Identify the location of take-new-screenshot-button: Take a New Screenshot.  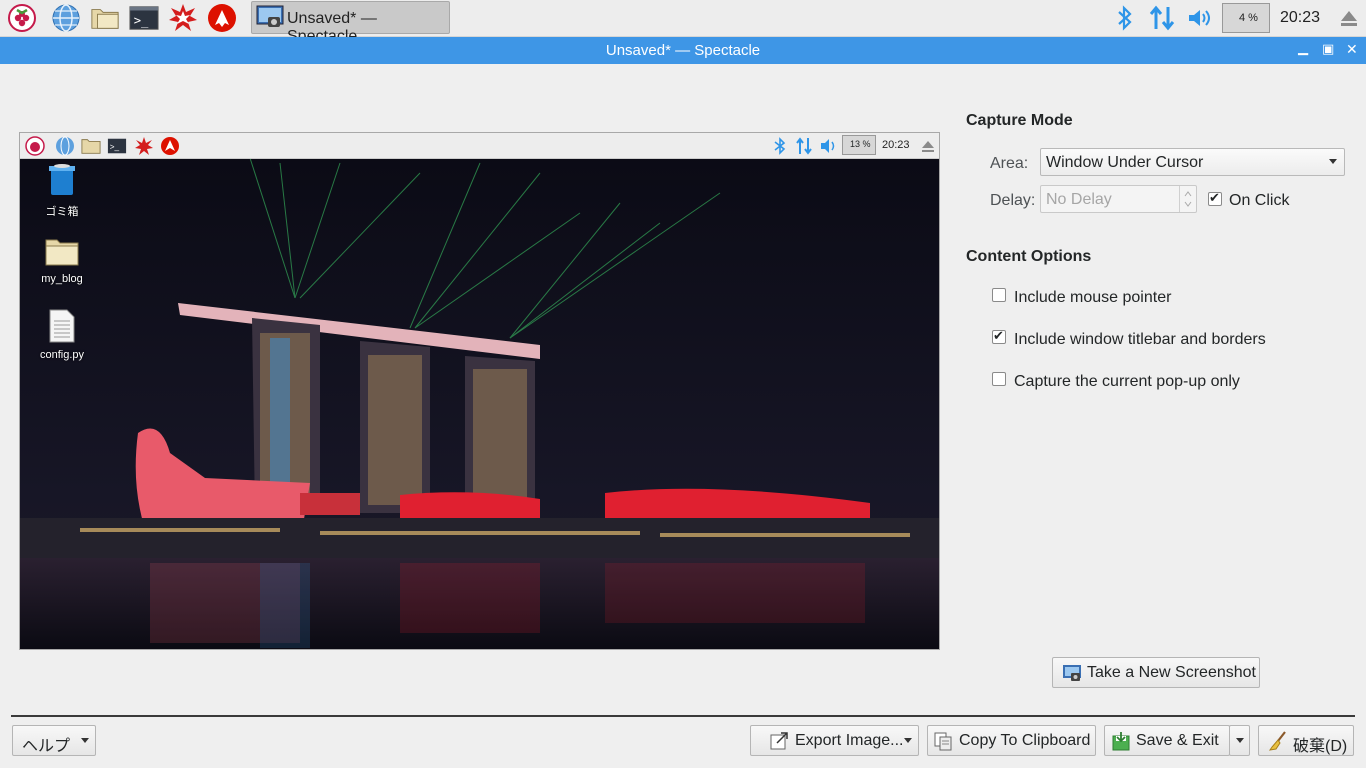
(1156, 672).